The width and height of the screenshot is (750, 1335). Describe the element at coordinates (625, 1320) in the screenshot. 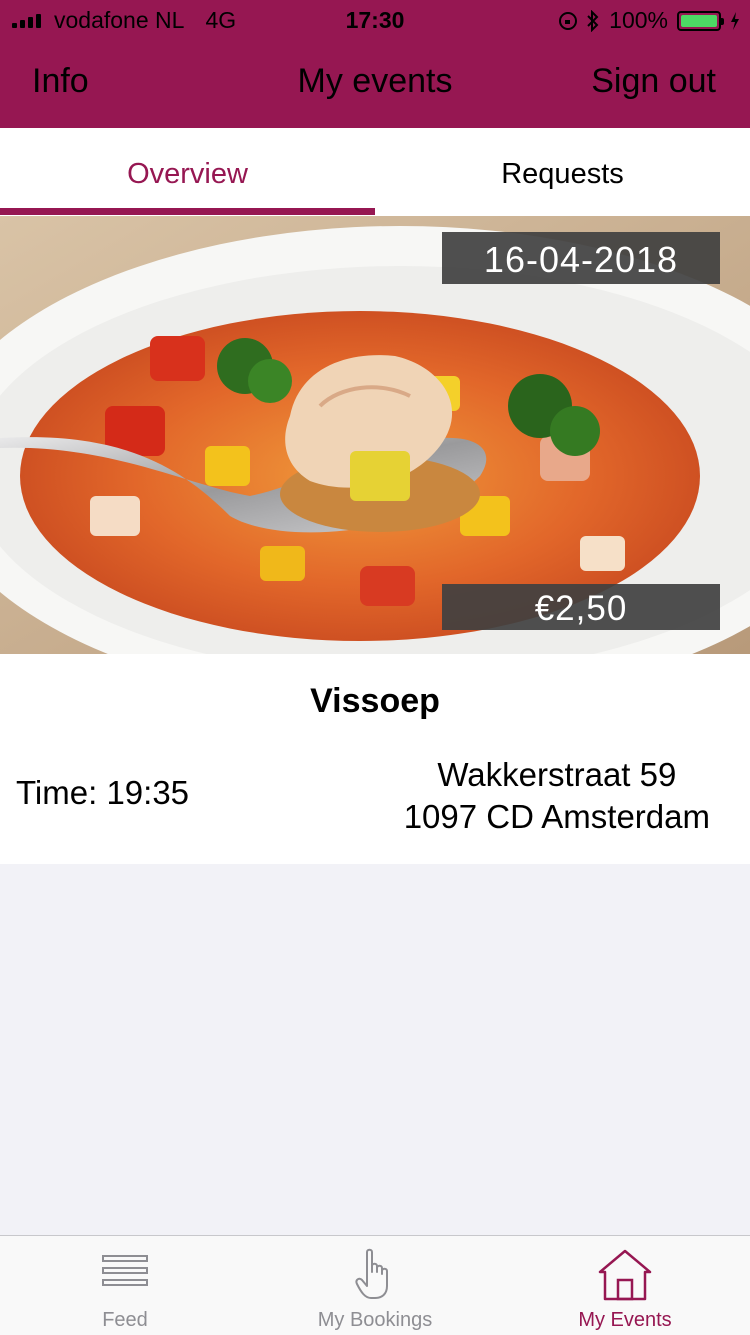

I see `tabbar-label-my-events: My Events` at that location.